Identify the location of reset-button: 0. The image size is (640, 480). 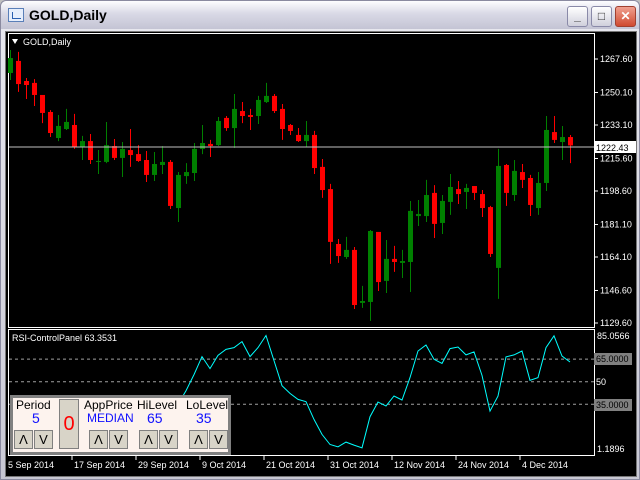
(69, 424).